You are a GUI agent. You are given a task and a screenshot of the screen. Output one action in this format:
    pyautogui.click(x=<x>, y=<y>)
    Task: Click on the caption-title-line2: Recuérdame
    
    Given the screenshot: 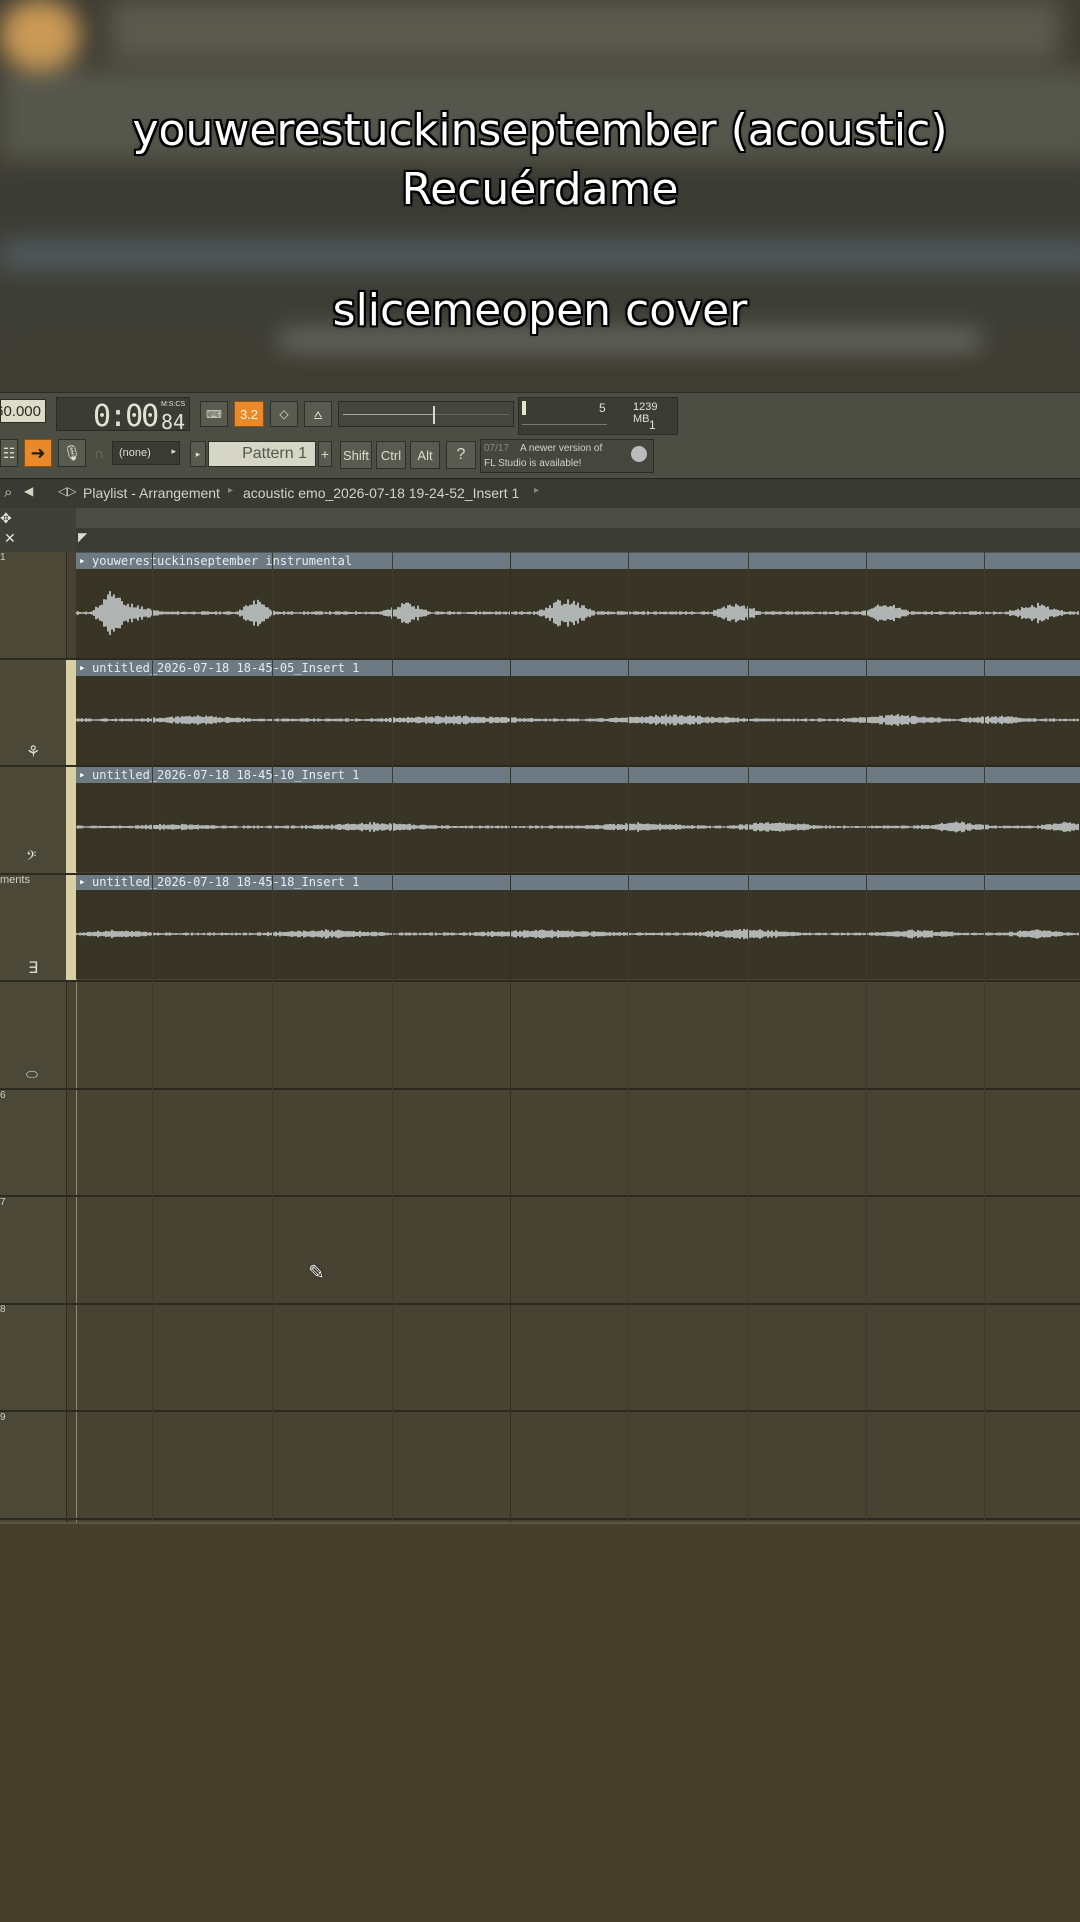 What is the action you would take?
    pyautogui.click(x=540, y=189)
    